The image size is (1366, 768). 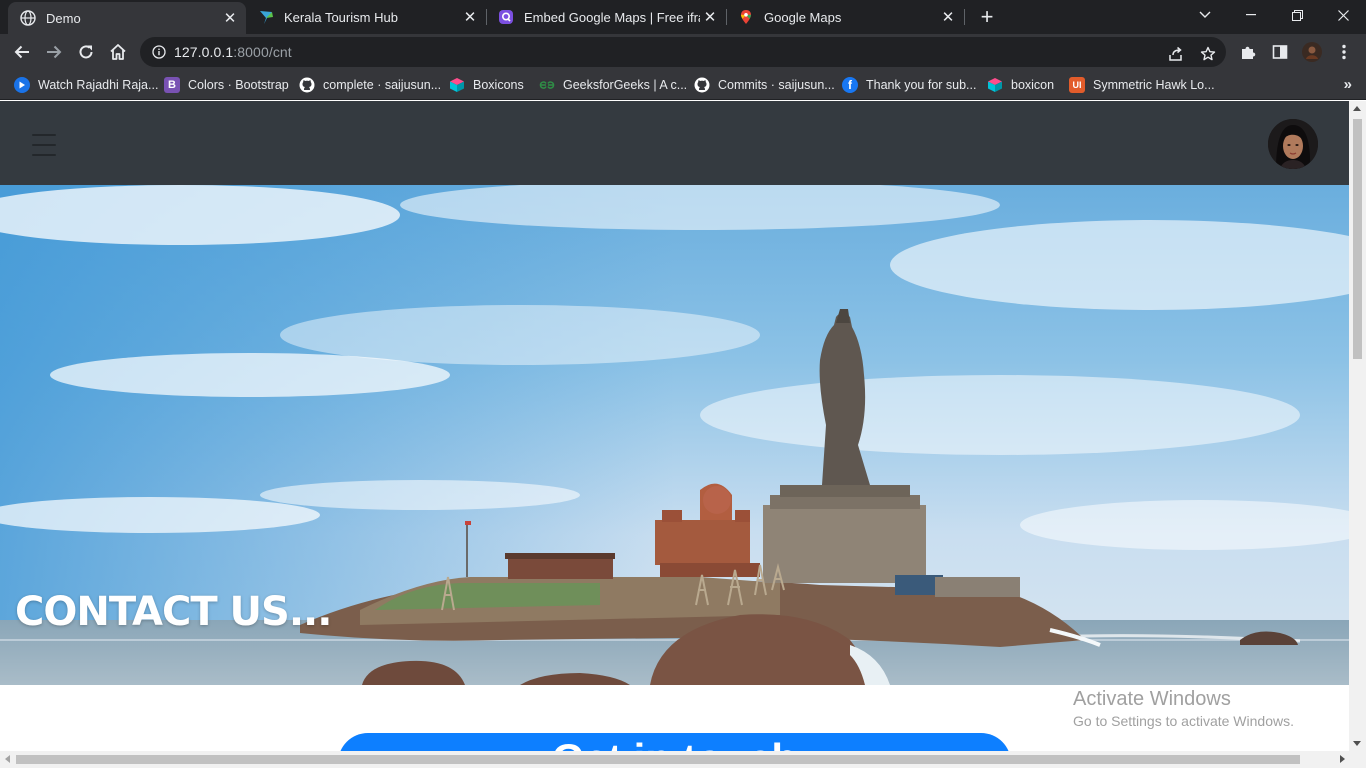 I want to click on reload-icon, so click(x=86, y=52).